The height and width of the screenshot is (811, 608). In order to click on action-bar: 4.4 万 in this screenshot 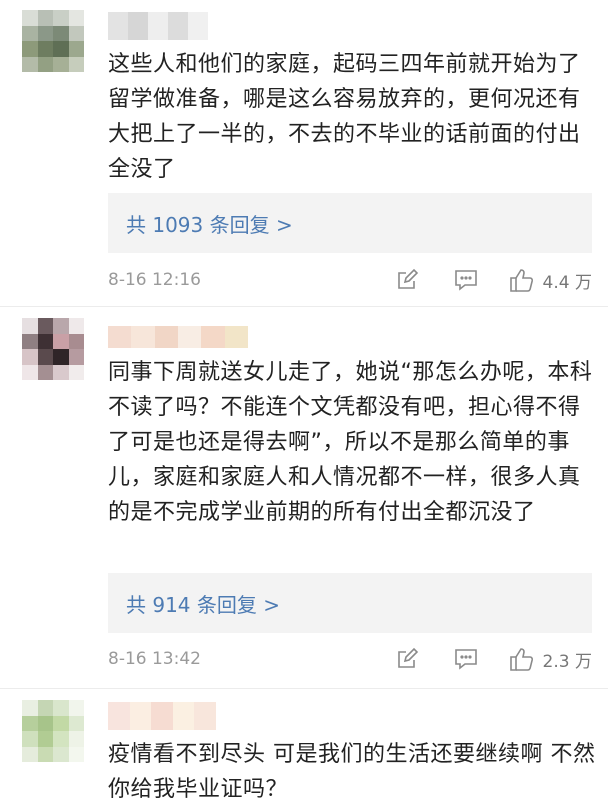, I will do `click(493, 280)`.